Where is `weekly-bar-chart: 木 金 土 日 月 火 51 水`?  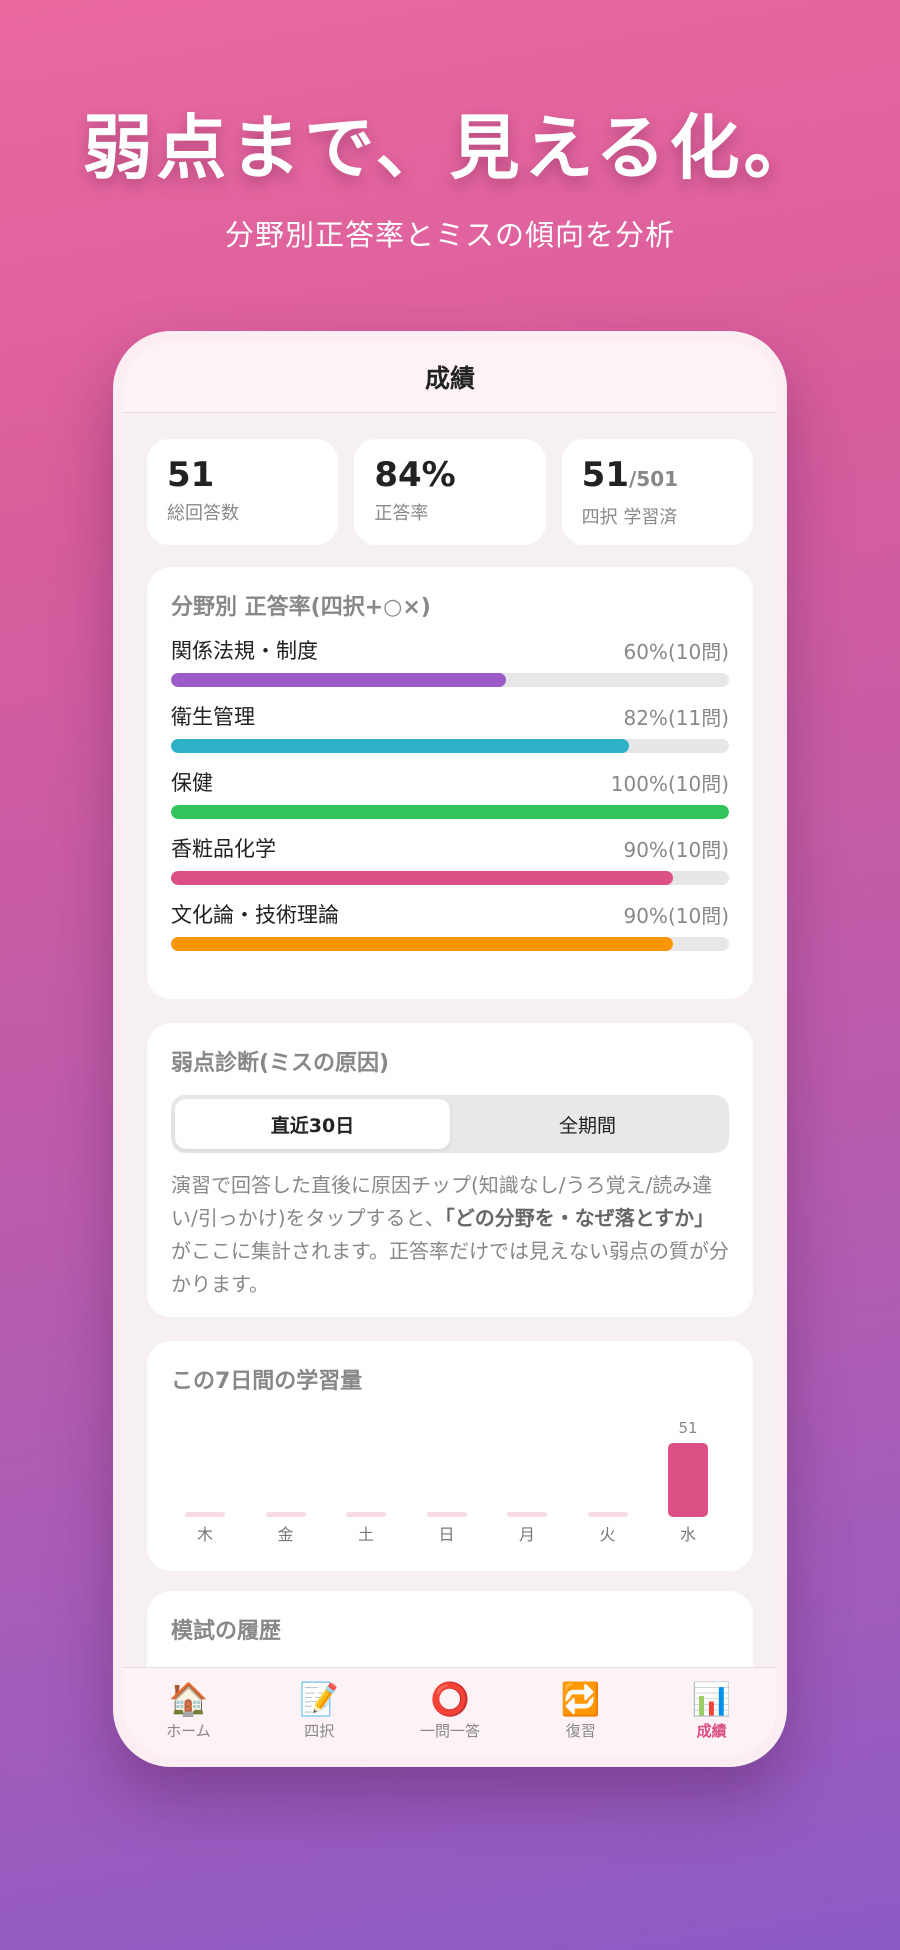
weekly-bar-chart: 木 金 土 日 月 火 51 水 is located at coordinates (450, 1480).